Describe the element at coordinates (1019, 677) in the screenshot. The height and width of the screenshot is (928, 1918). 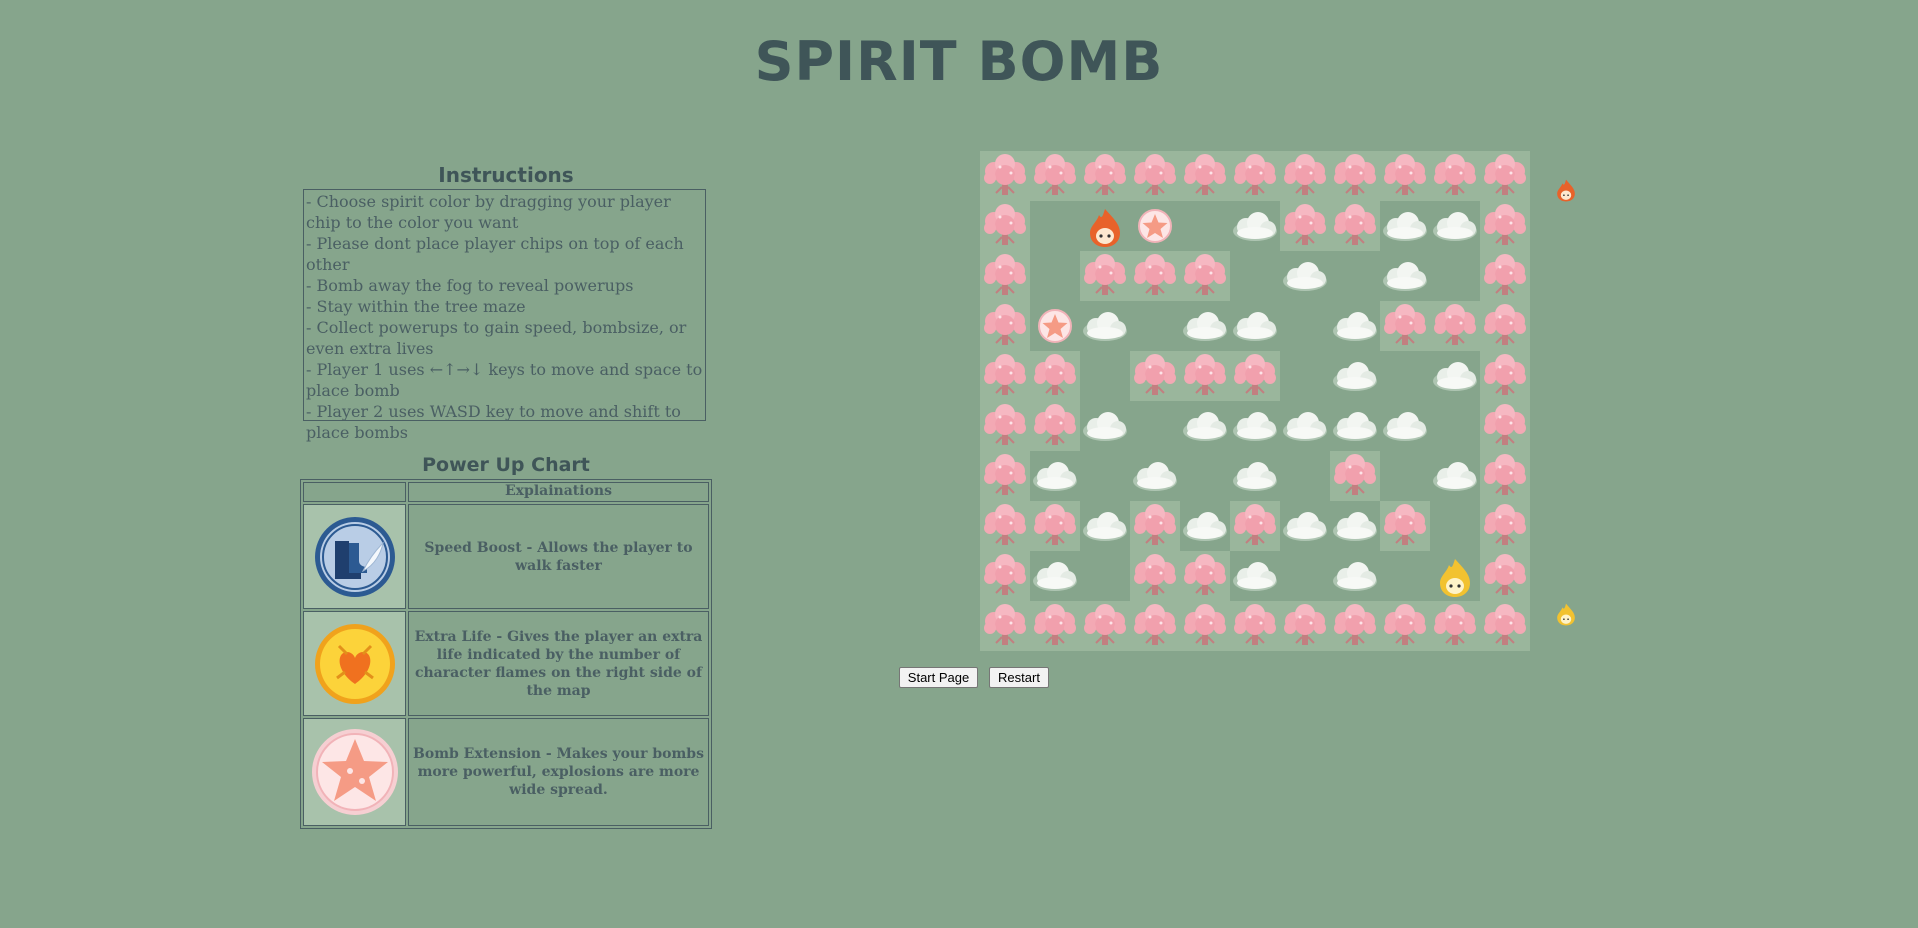
I see `restart-button: Restart` at that location.